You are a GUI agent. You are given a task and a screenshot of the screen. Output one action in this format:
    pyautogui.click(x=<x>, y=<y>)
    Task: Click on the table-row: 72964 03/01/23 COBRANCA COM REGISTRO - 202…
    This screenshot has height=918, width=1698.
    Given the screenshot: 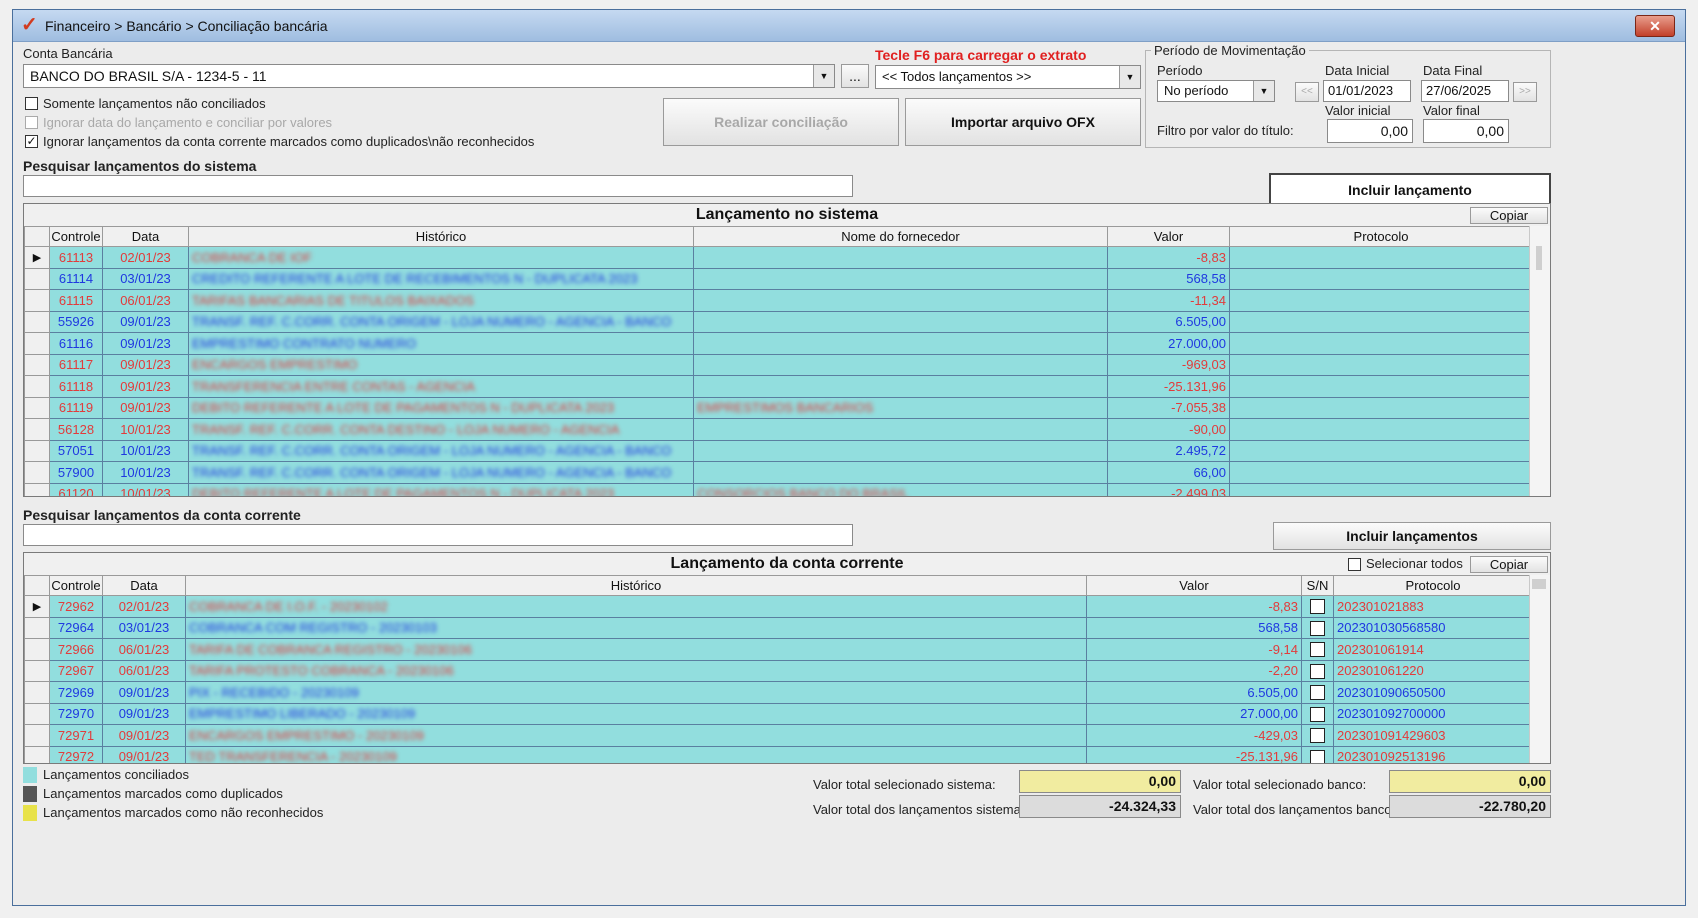 What is the action you would take?
    pyautogui.click(x=778, y=627)
    